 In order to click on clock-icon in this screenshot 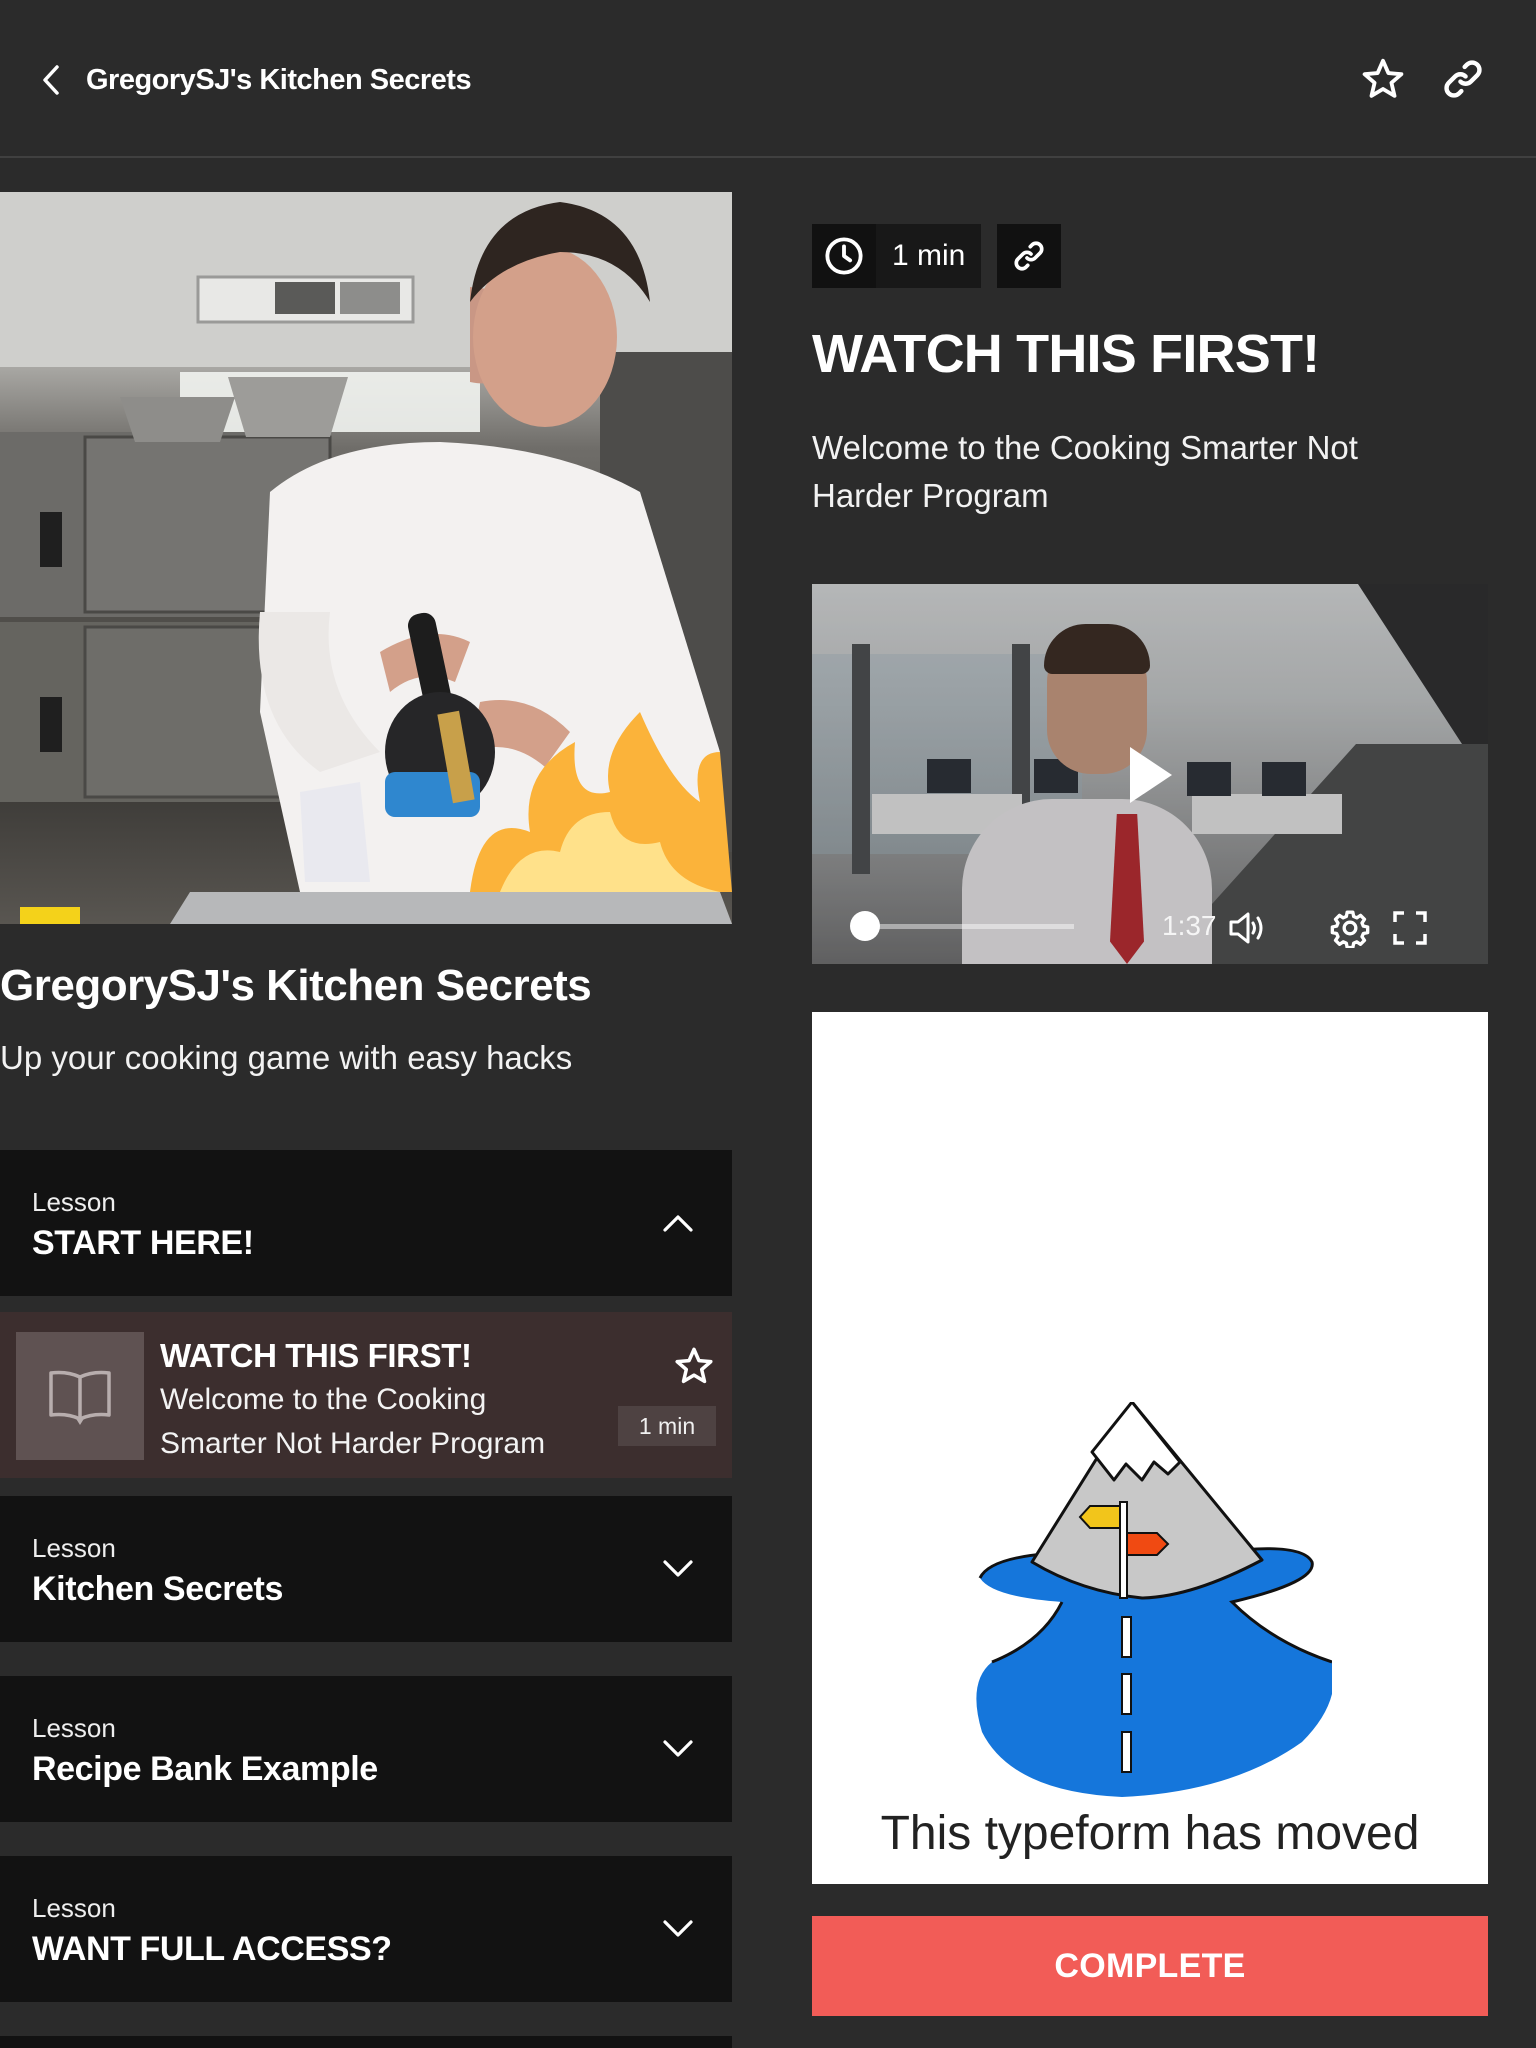, I will do `click(844, 256)`.